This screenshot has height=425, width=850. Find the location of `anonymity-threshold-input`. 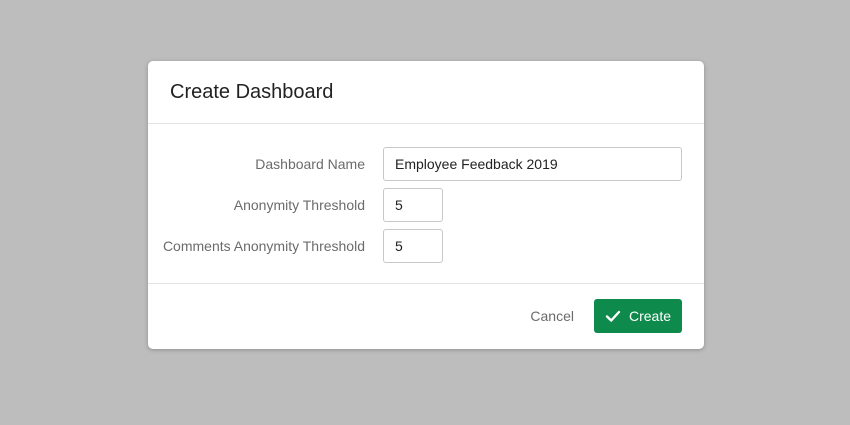

anonymity-threshold-input is located at coordinates (413, 205).